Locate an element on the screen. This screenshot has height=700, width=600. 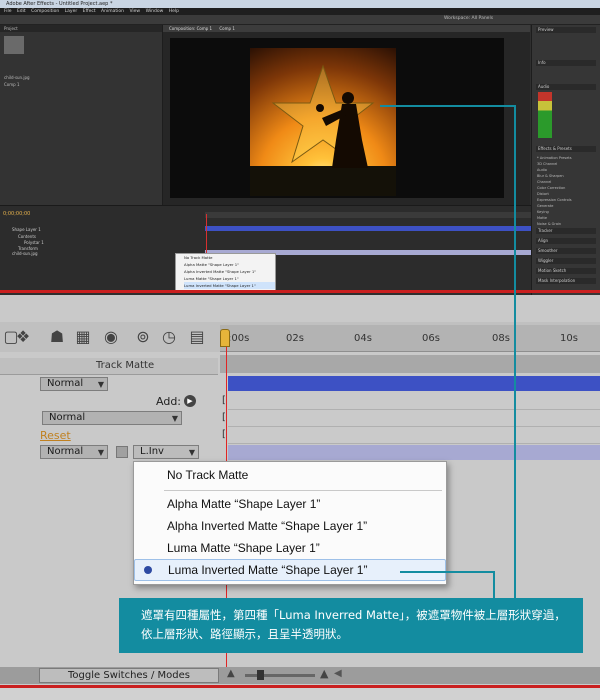
work-area-bar is located at coordinates (410, 364).